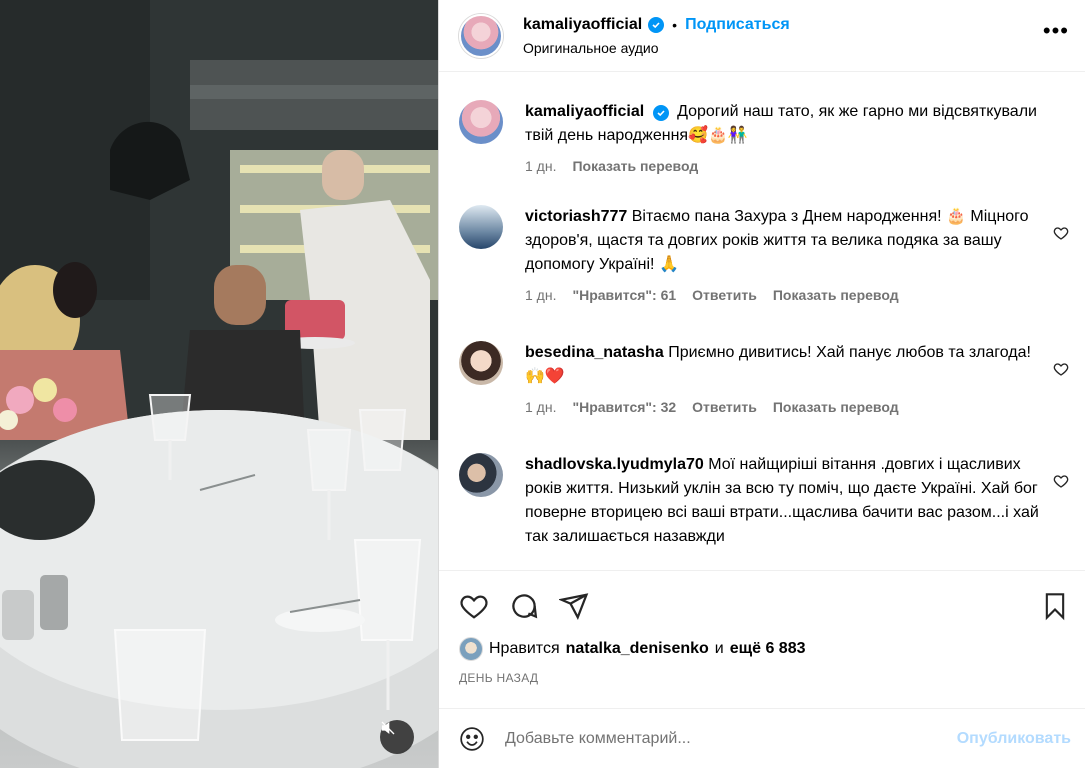 The width and height of the screenshot is (1085, 768). I want to click on likes-and: и, so click(719, 648).